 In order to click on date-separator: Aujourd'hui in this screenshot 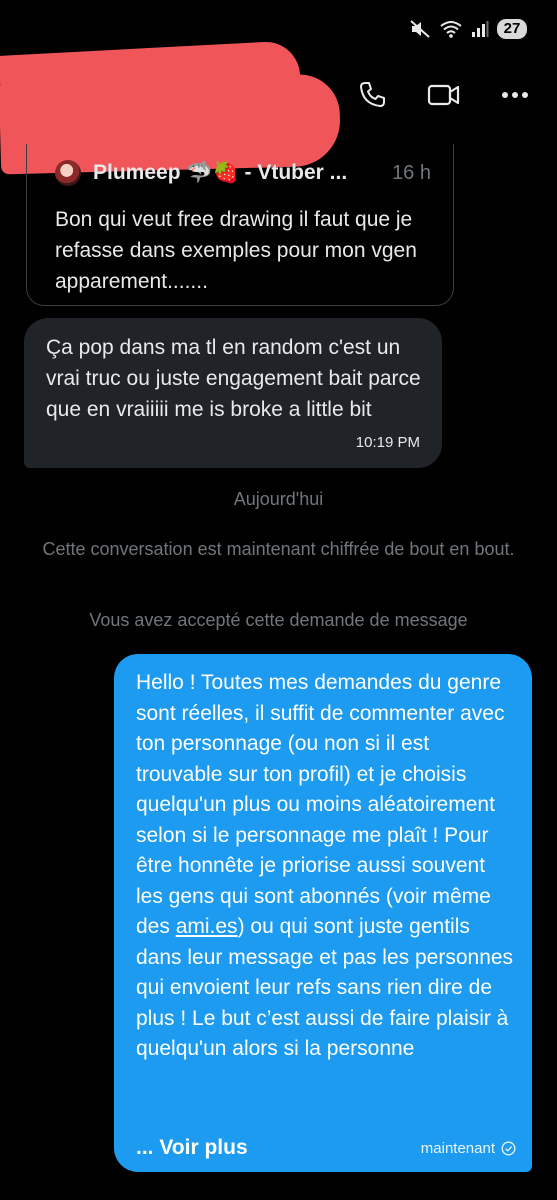, I will do `click(278, 499)`.